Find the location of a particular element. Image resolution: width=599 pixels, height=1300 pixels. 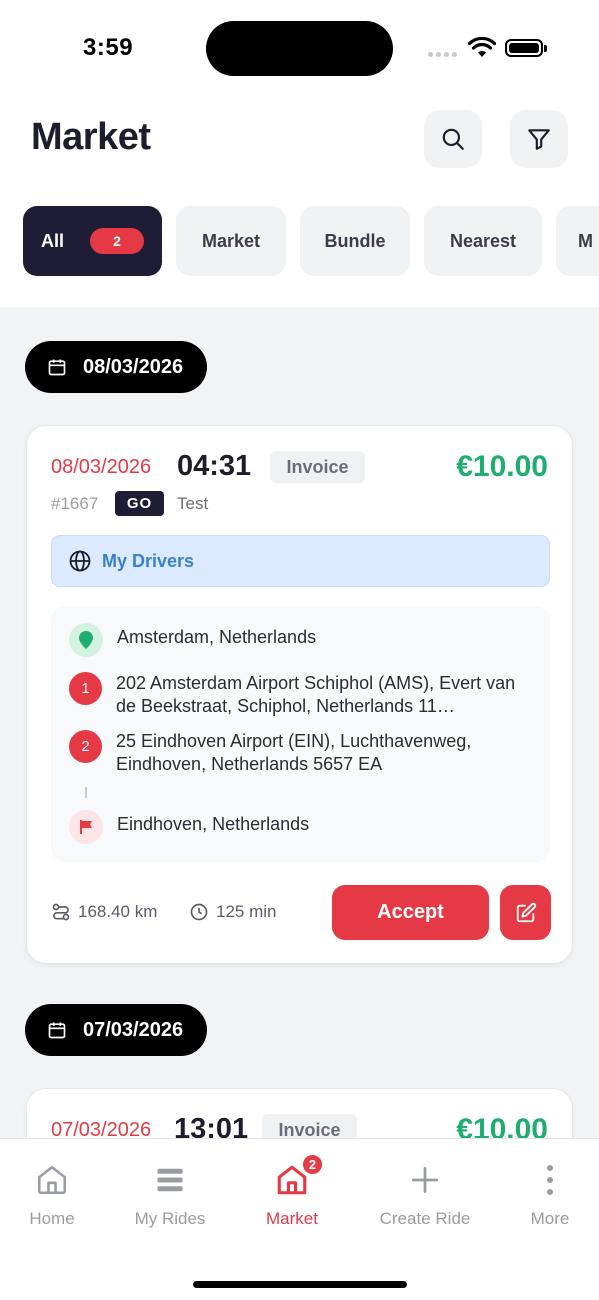

dropoff-marker is located at coordinates (86, 827).